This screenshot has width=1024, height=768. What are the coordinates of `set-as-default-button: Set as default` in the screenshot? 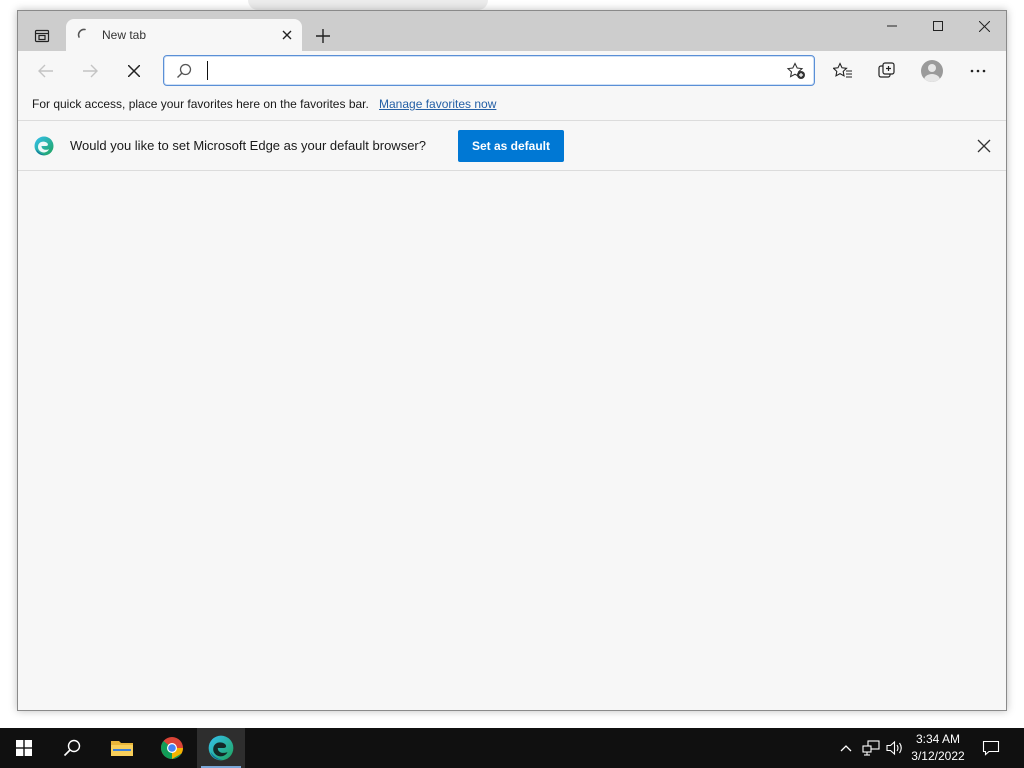 It's located at (511, 146).